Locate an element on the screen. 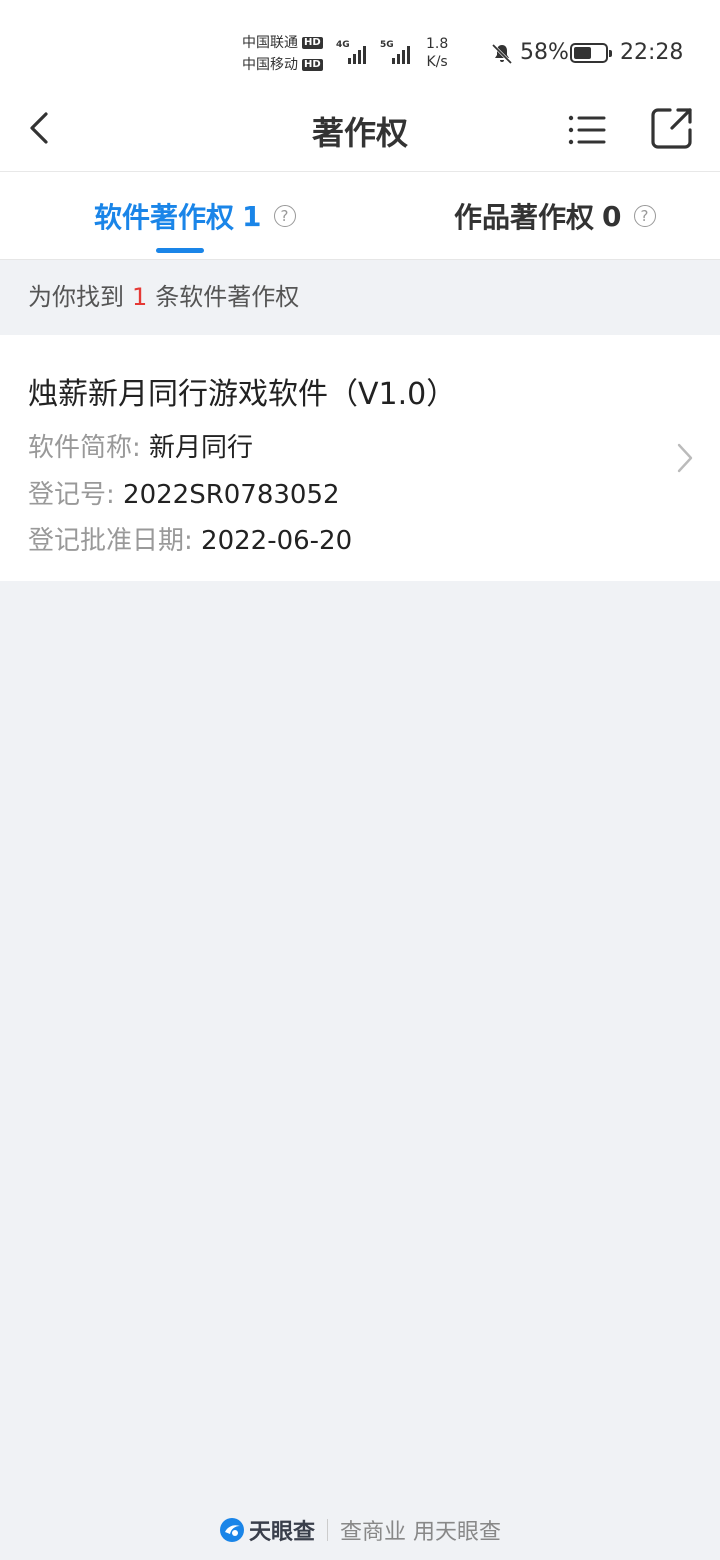 Image resolution: width=720 pixels, height=1560 pixels. clock: 22:28 is located at coordinates (652, 52).